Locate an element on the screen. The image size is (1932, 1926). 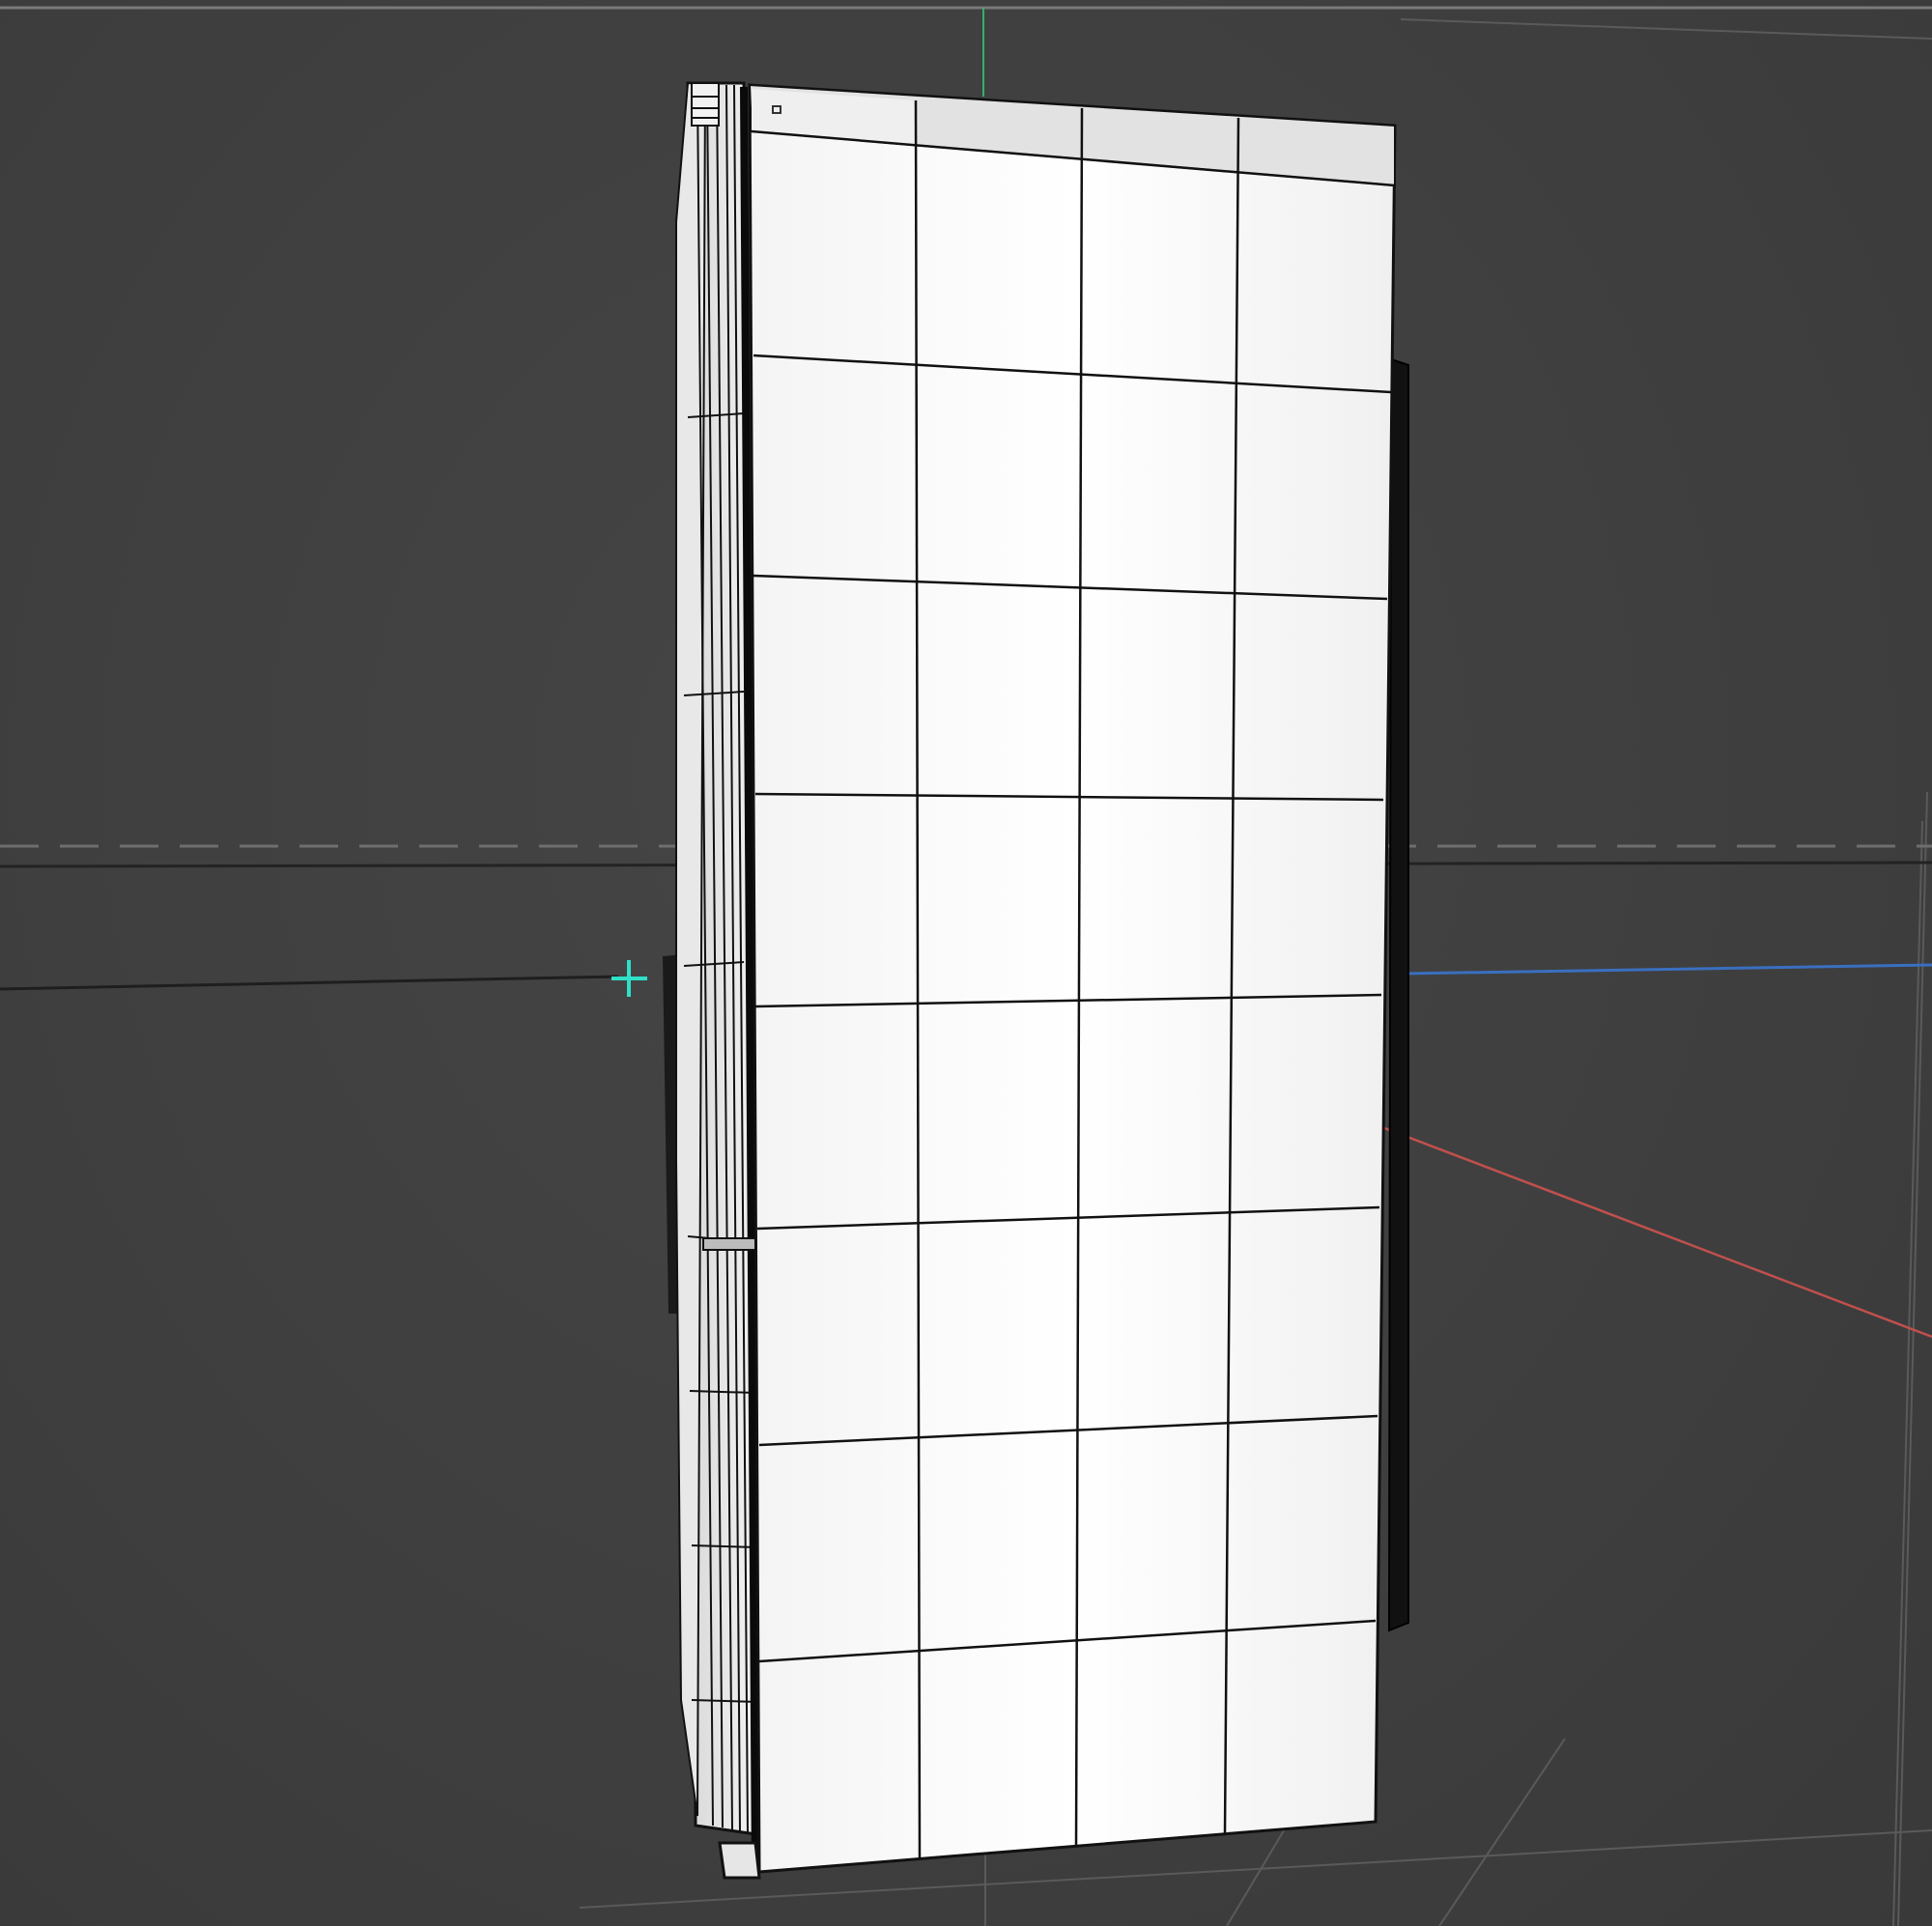
mid-hinge is located at coordinates (729, 1244).